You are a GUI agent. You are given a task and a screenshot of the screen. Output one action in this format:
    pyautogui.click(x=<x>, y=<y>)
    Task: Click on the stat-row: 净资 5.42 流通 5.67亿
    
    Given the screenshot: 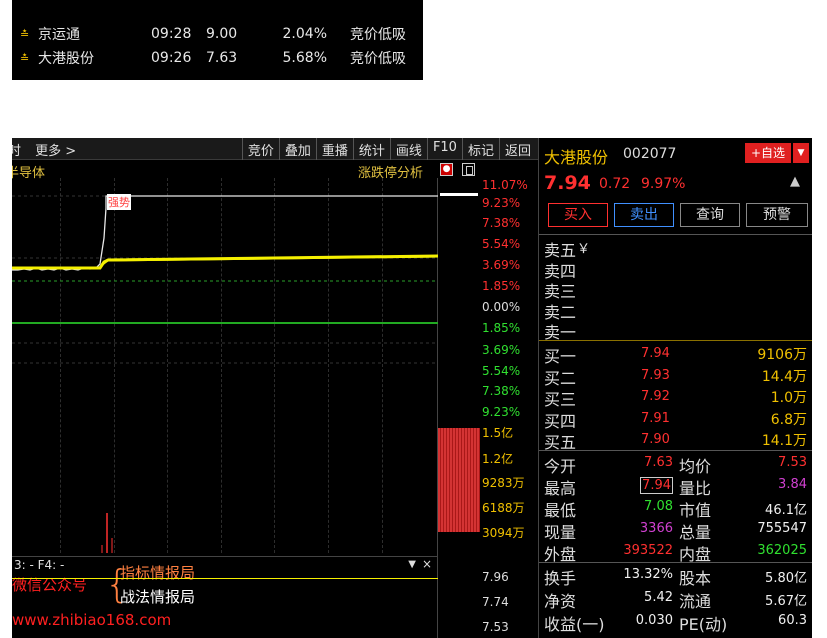 What is the action you would take?
    pyautogui.click(x=675, y=599)
    